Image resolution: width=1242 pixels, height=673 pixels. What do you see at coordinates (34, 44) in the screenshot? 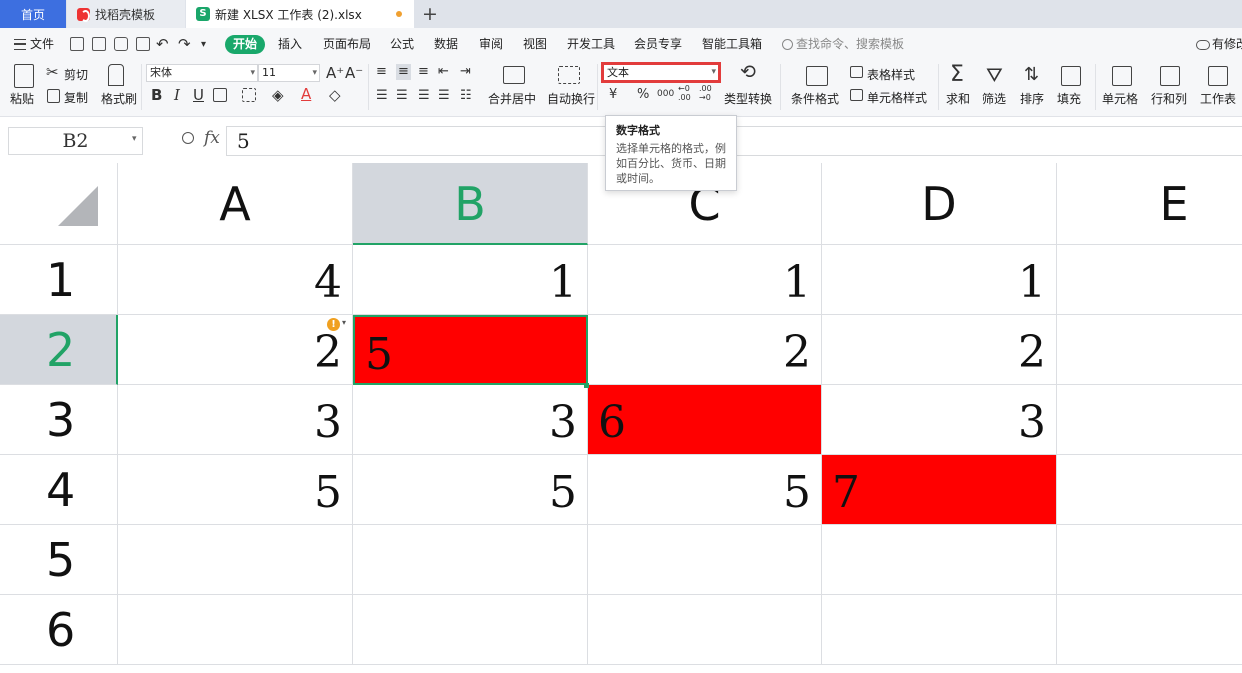
I see `menu-file: 文件` at bounding box center [34, 44].